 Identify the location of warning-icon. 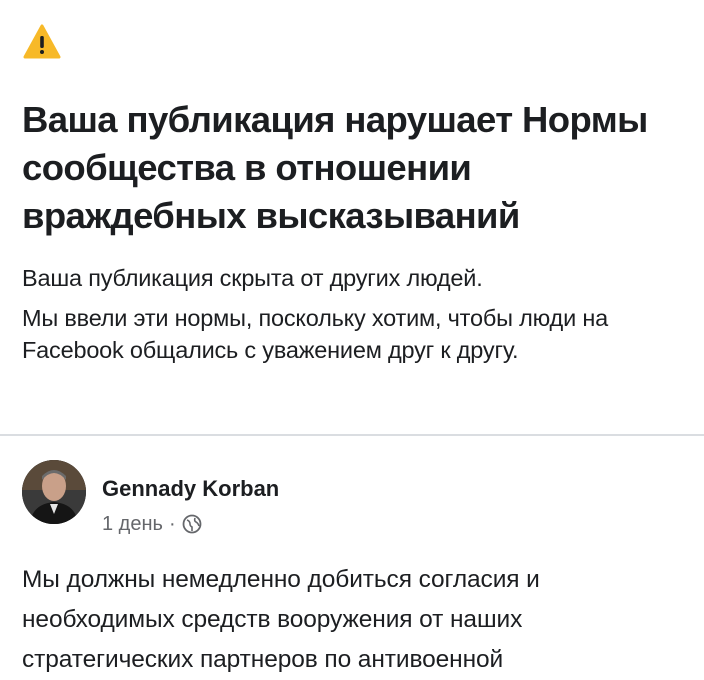
(42, 41).